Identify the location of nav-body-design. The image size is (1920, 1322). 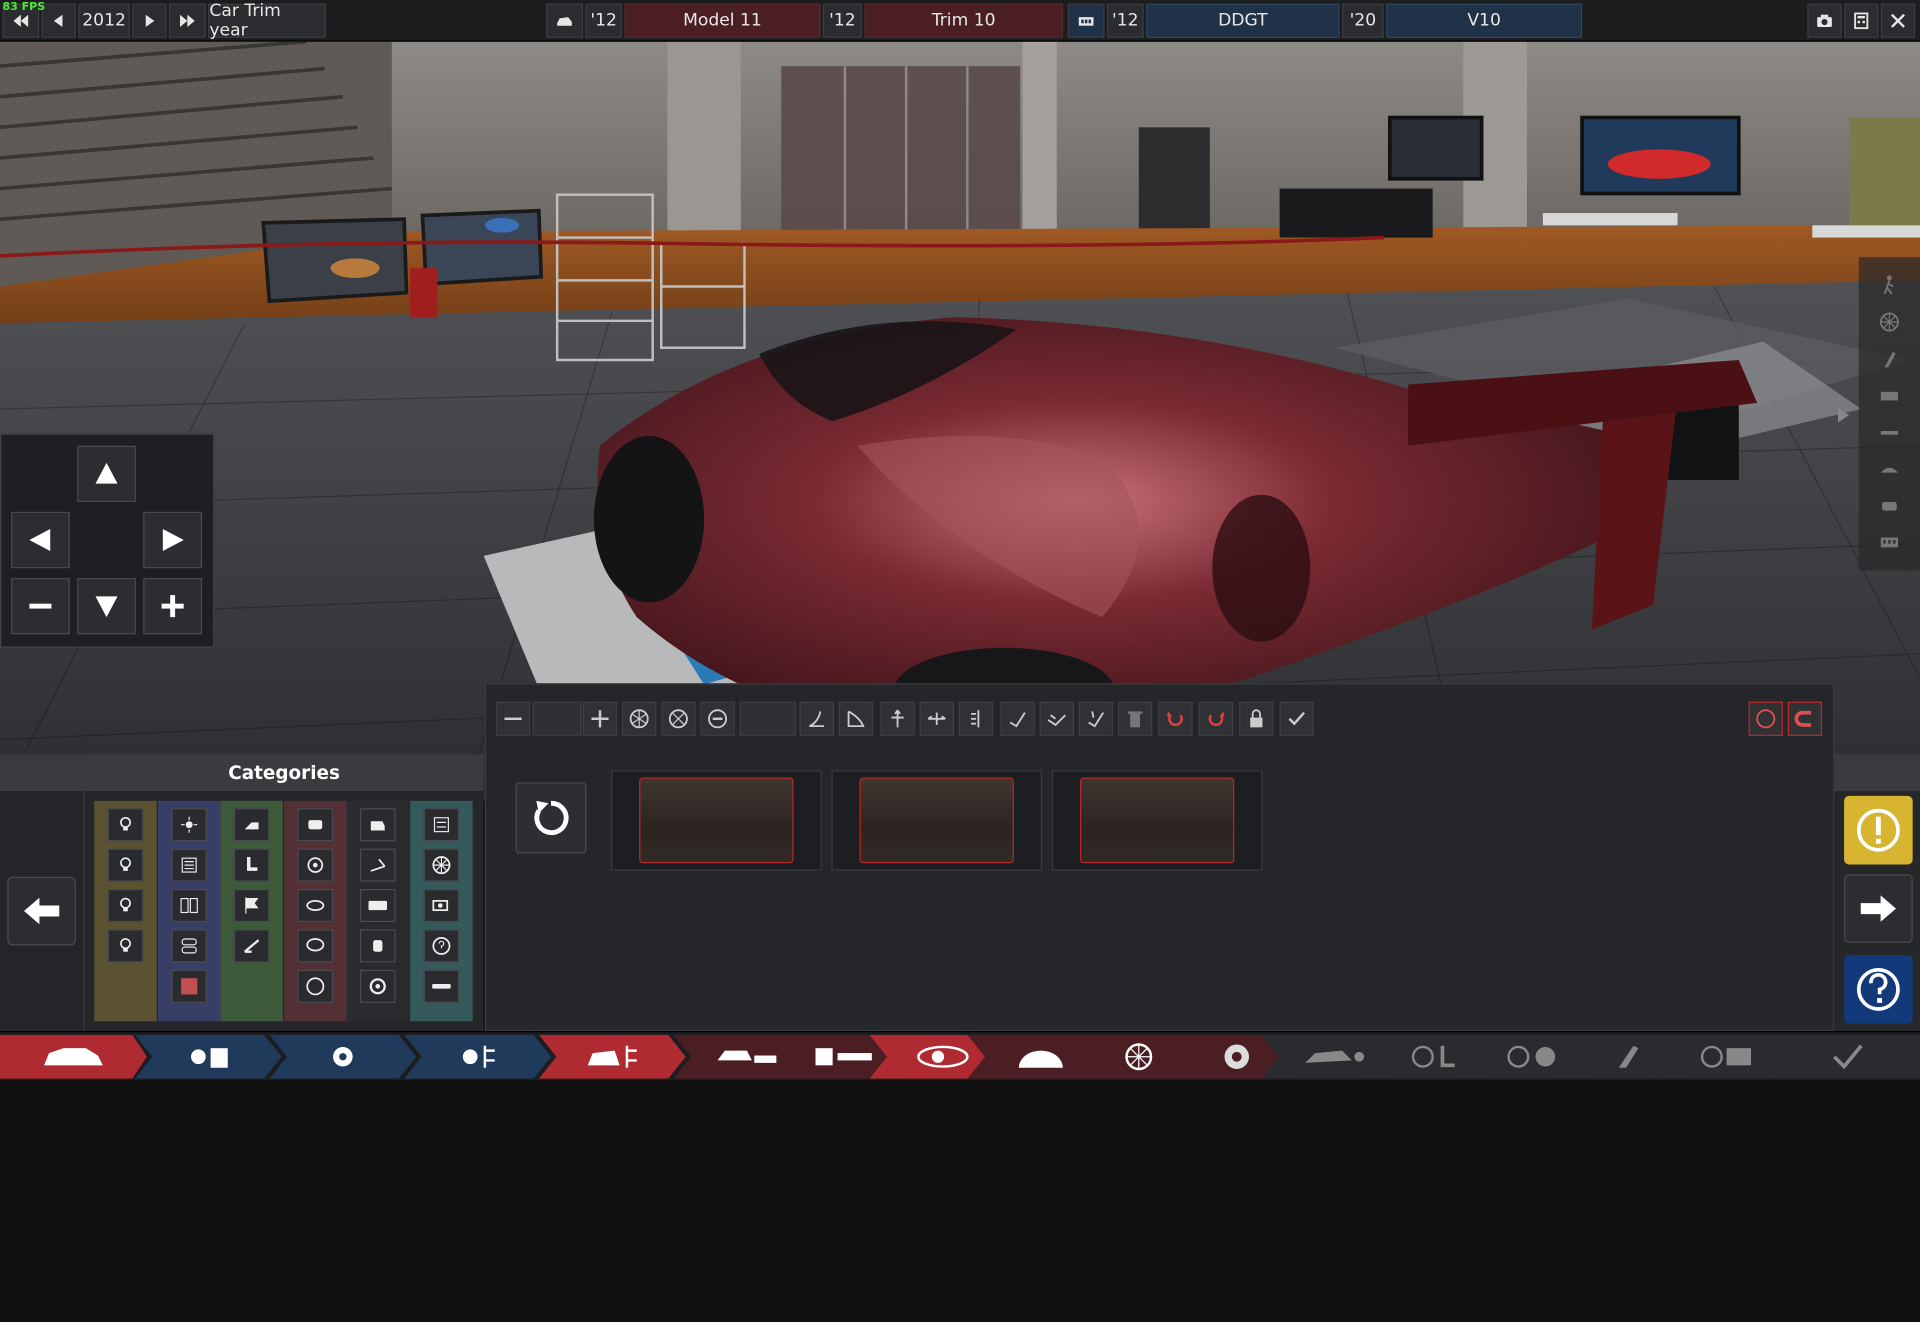
(612, 1056).